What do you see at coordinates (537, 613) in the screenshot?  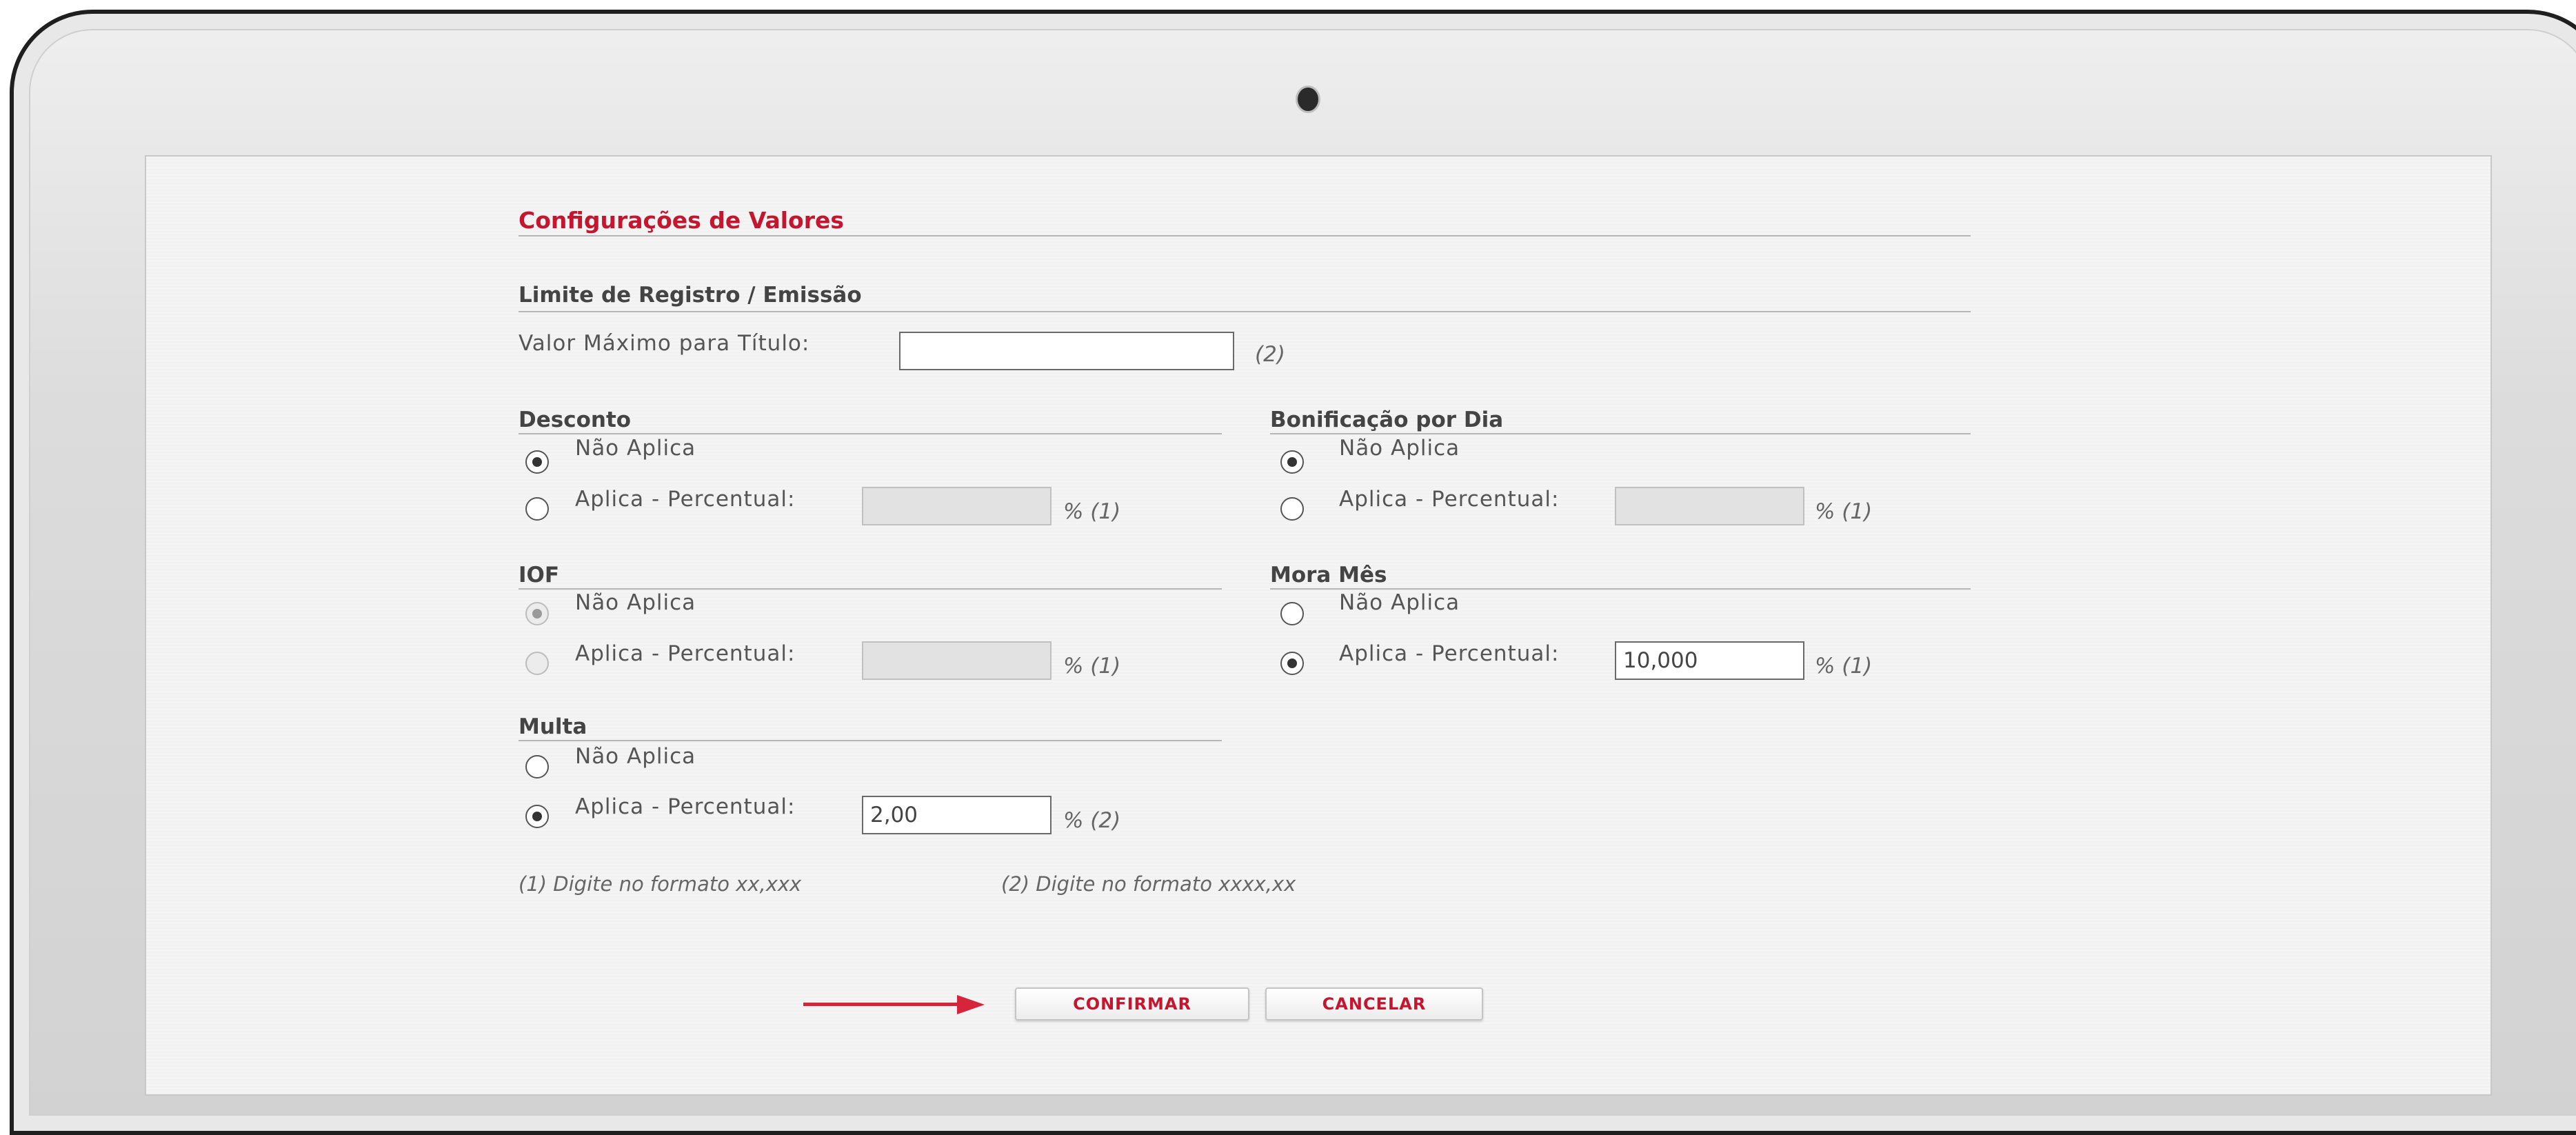 I see `iof-nao-aplica-radio` at bounding box center [537, 613].